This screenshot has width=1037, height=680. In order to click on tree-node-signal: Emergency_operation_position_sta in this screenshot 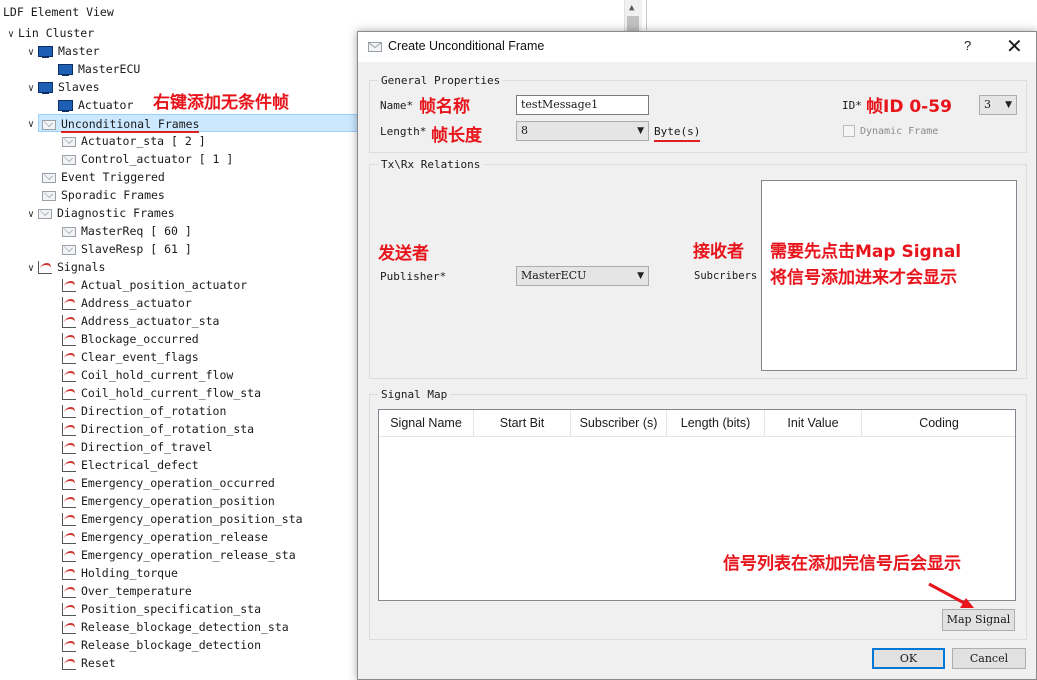, I will do `click(182, 519)`.